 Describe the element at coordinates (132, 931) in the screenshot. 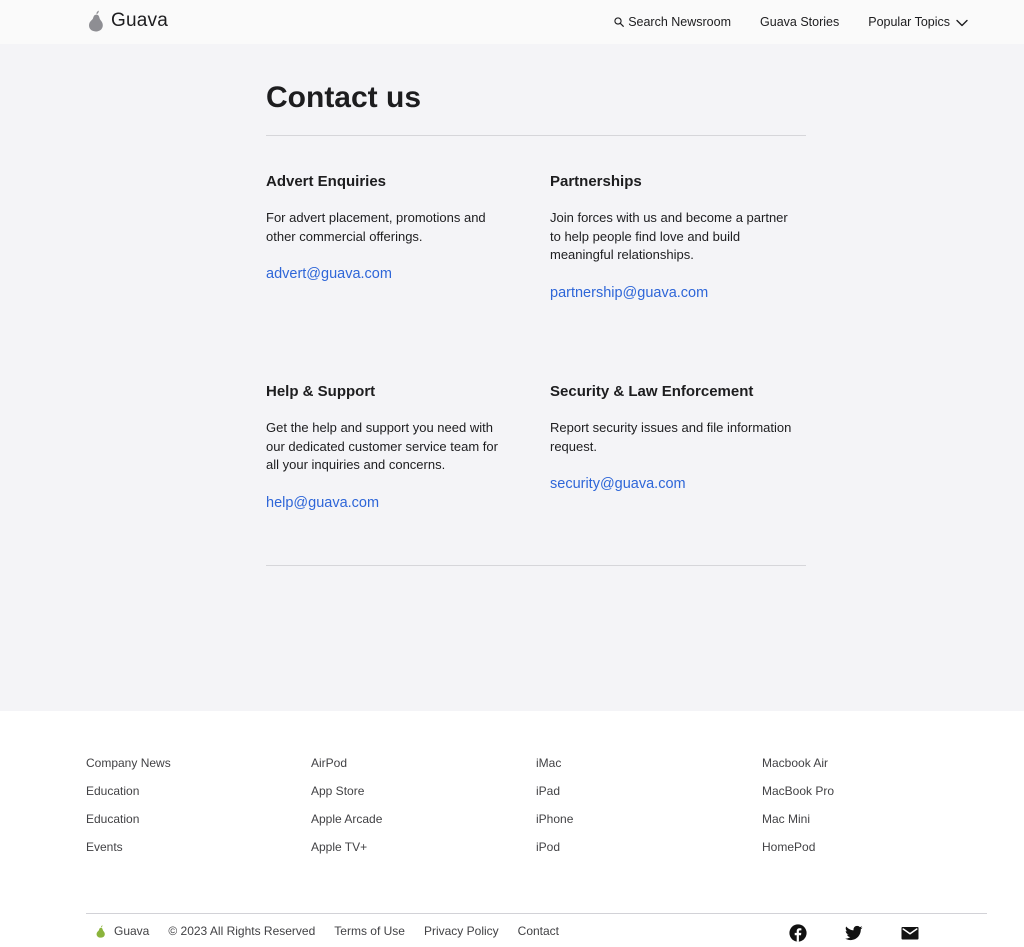

I see `footer-brand-name: Guava` at that location.